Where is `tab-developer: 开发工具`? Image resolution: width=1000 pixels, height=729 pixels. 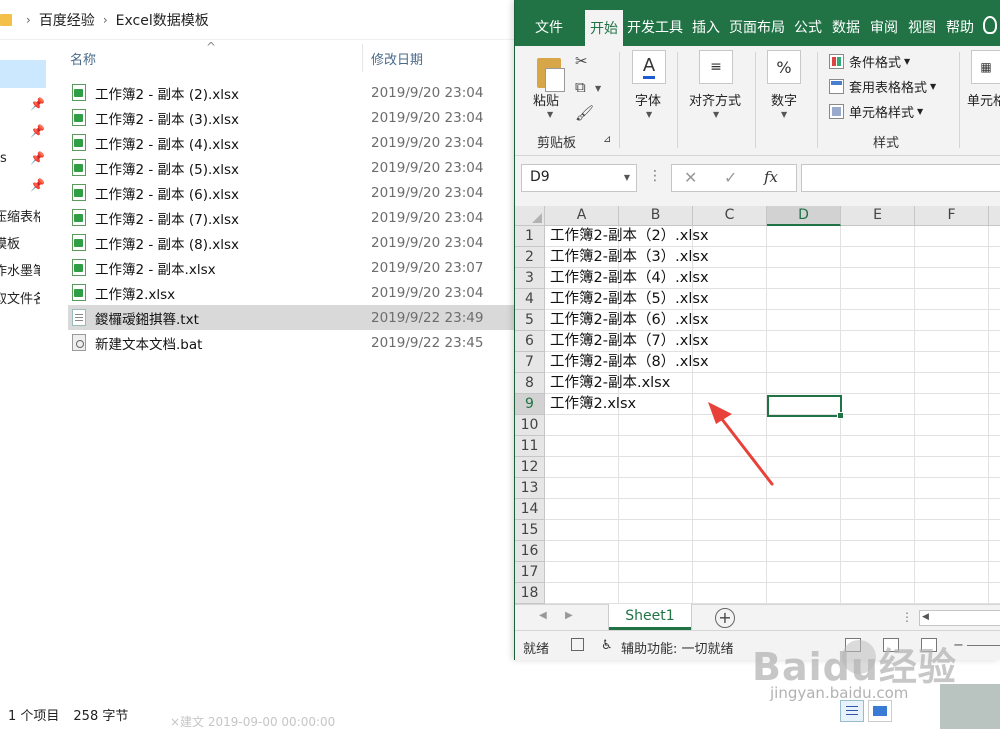 tab-developer: 开发工具 is located at coordinates (655, 27).